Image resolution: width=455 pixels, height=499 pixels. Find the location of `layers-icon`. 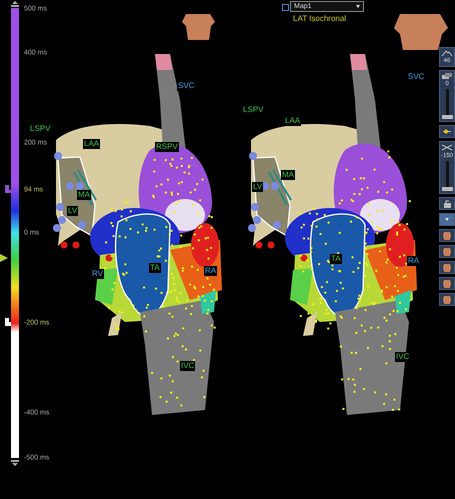

layers-icon is located at coordinates (447, 76).